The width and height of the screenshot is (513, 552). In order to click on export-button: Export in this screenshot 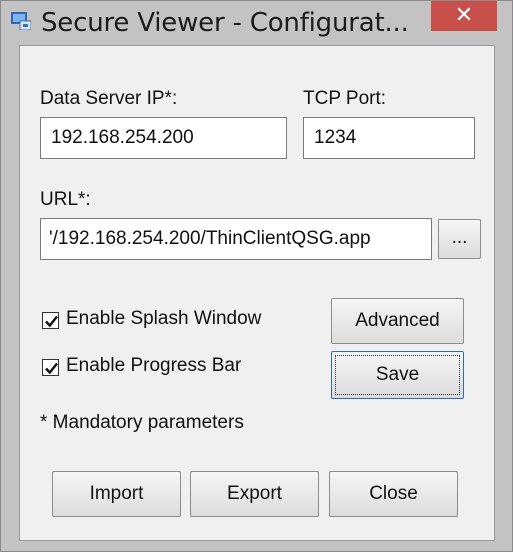, I will do `click(254, 494)`.